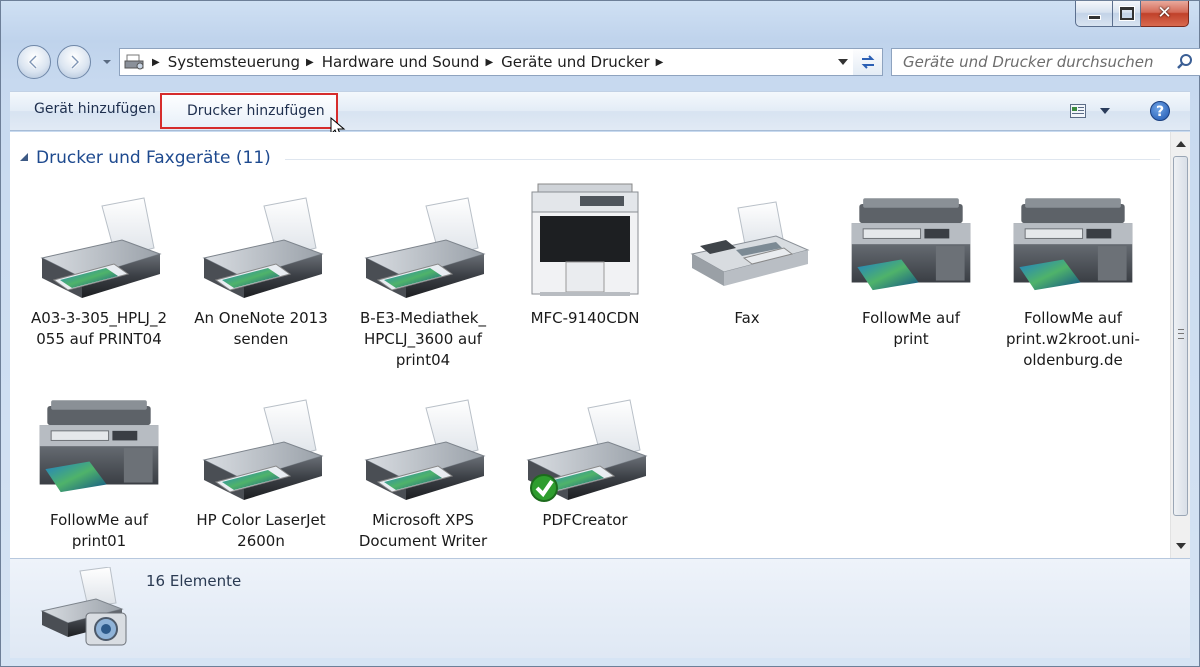  What do you see at coordinates (1094, 17) in the screenshot?
I see `minimize-icon` at bounding box center [1094, 17].